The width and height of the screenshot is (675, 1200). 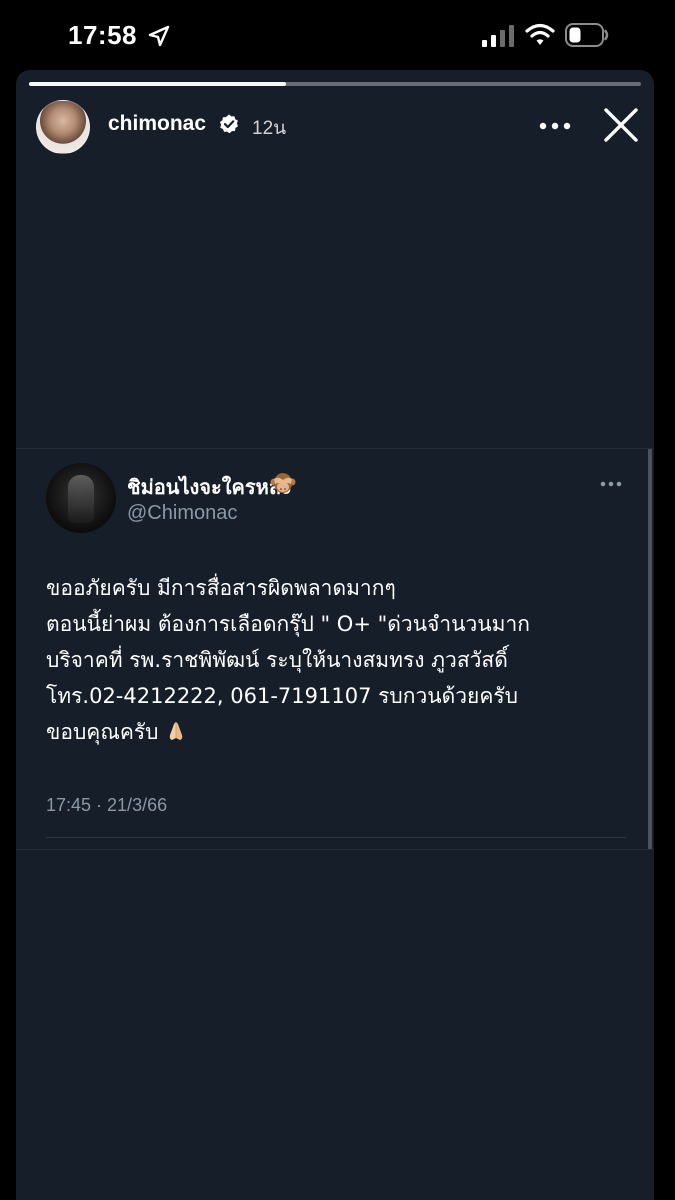 I want to click on tweet-display-name: ชิม่อนไงจะใครหล่ะ, so click(x=209, y=487).